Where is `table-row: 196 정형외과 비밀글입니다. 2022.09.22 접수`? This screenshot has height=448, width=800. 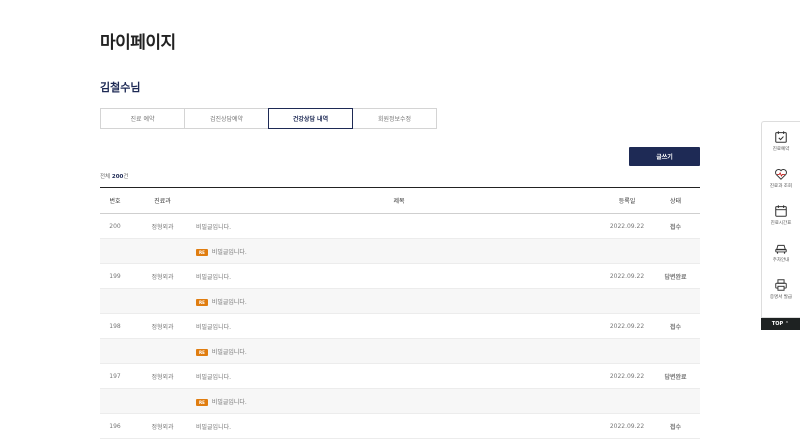
table-row: 196 정형외과 비밀글입니다. 2022.09.22 접수 is located at coordinates (400, 426).